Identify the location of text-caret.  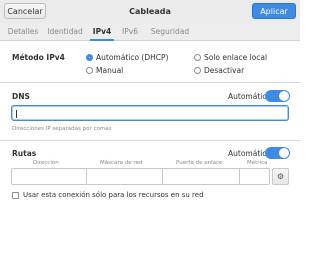
(16, 114).